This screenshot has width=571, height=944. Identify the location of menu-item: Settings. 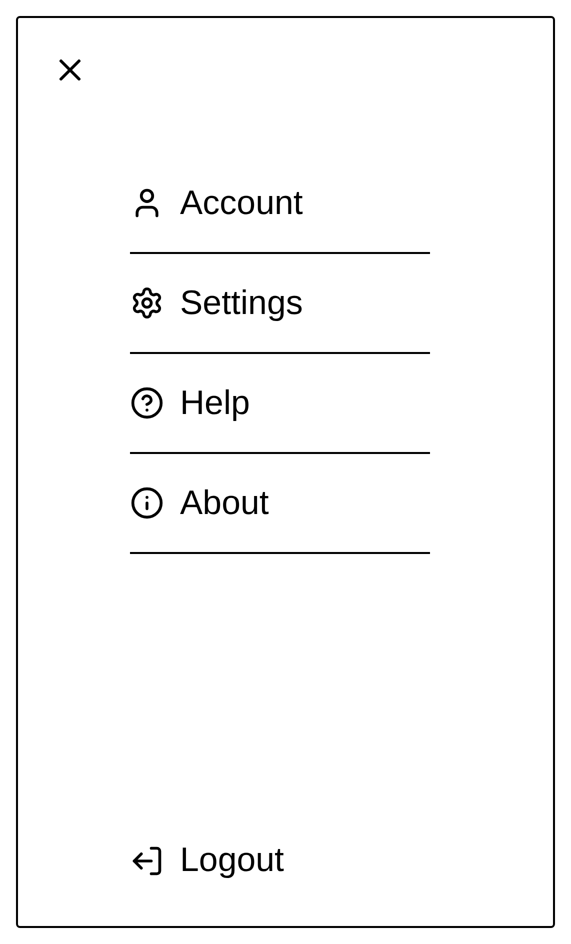
(280, 304).